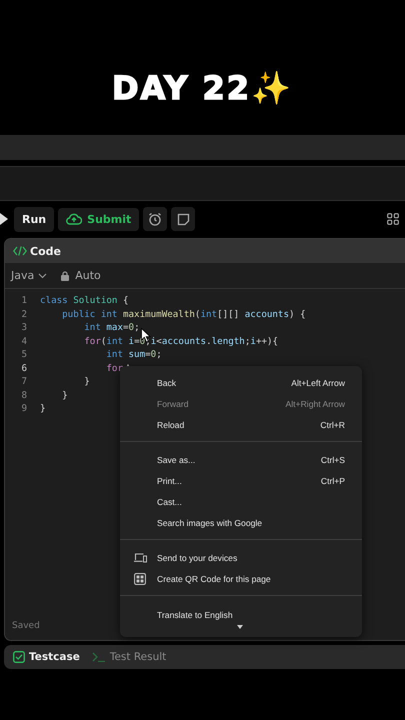 The width and height of the screenshot is (405, 720). What do you see at coordinates (140, 578) in the screenshot?
I see `qr-code-icon` at bounding box center [140, 578].